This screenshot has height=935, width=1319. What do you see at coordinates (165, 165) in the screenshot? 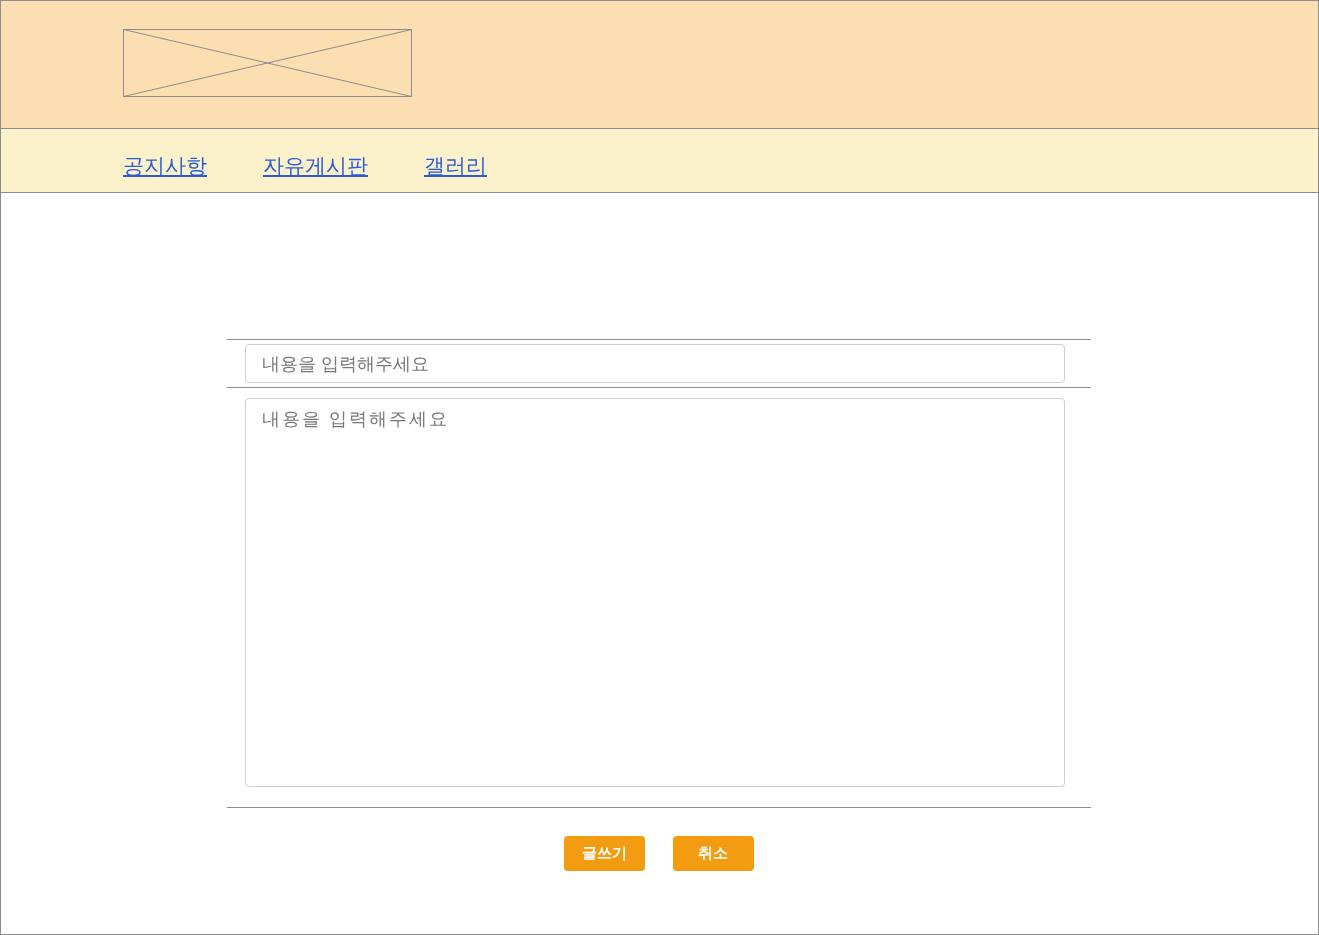
I see `nav-link: 공지사항` at bounding box center [165, 165].